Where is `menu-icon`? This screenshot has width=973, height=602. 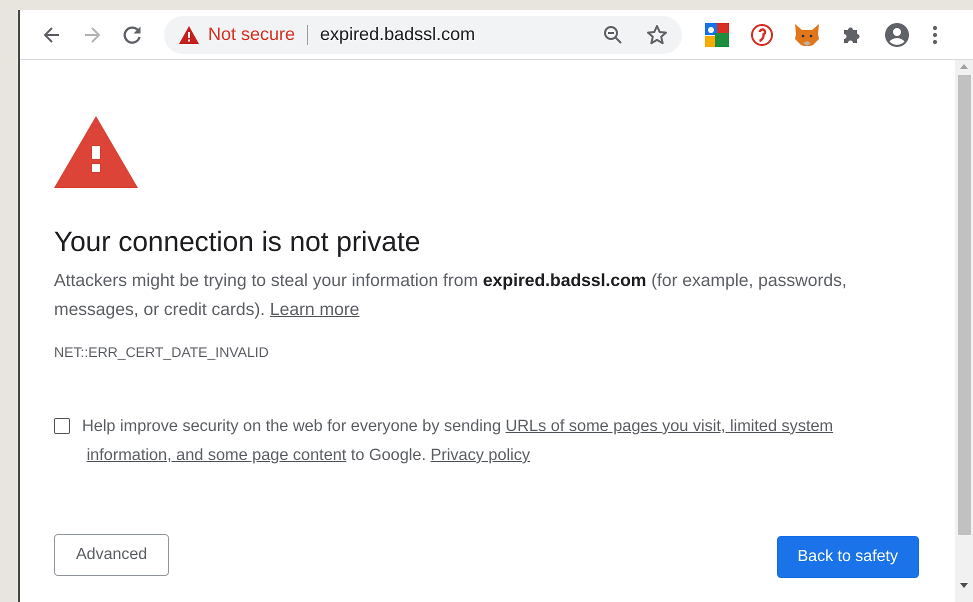
menu-icon is located at coordinates (935, 34).